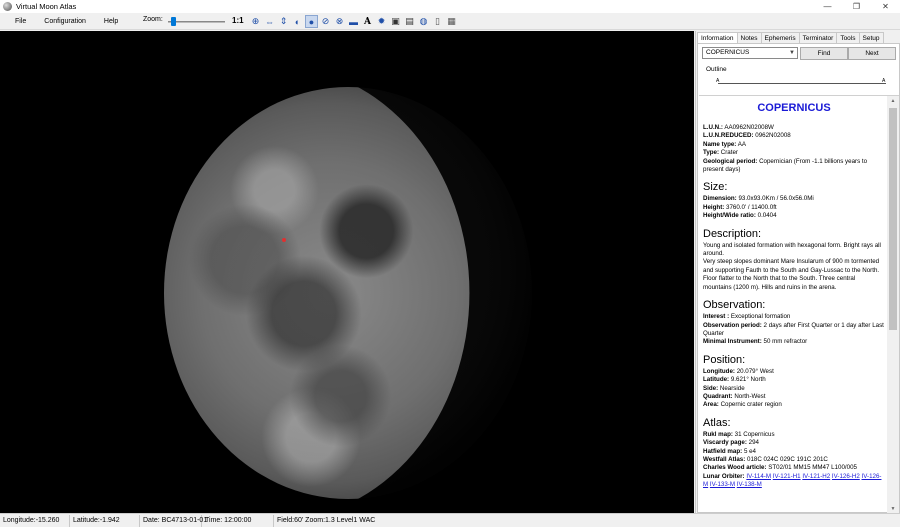 Image resolution: width=900 pixels, height=527 pixels. What do you see at coordinates (794, 405) in the screenshot?
I see `area-line: Area: Copernic crater region` at bounding box center [794, 405].